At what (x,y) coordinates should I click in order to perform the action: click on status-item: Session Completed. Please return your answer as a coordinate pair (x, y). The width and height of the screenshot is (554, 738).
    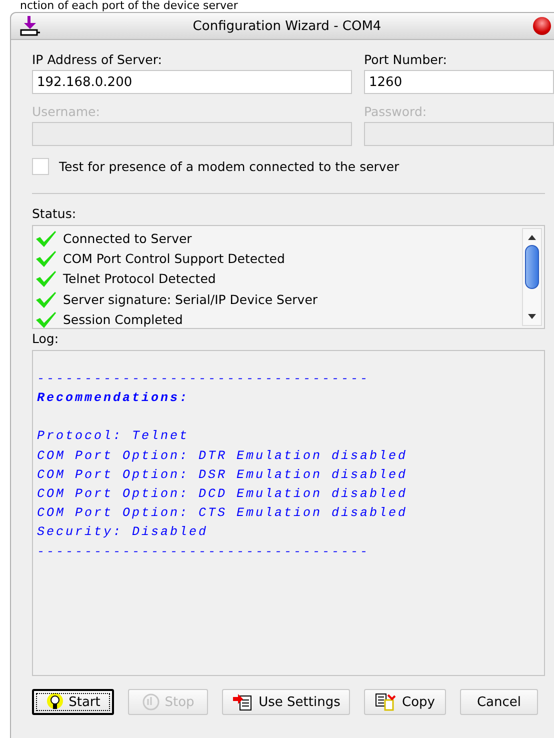
    Looking at the image, I should click on (123, 320).